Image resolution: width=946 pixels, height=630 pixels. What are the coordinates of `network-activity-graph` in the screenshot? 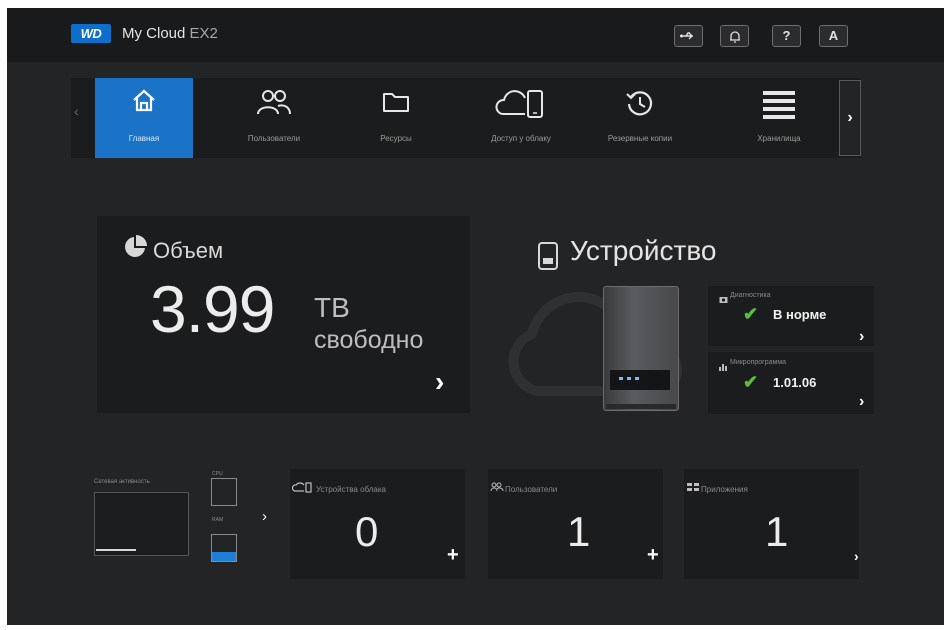 It's located at (141, 524).